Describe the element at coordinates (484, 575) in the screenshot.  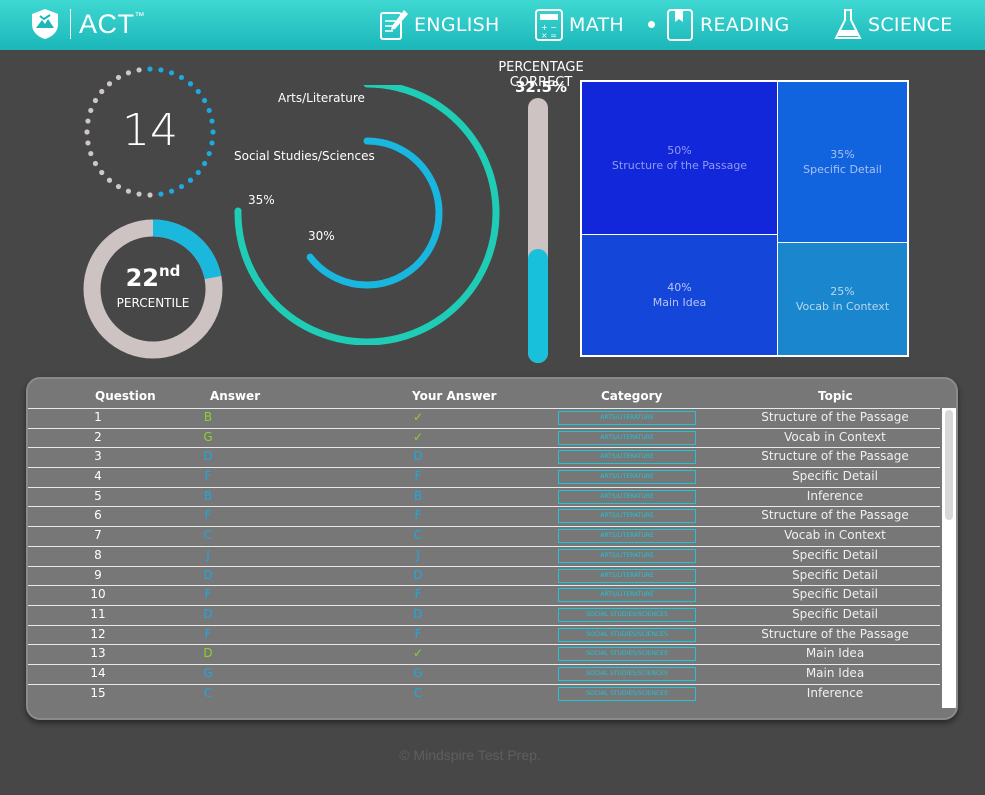
I see `table-row: 9 D D ARTS/LITERATURE Specific Detail` at that location.